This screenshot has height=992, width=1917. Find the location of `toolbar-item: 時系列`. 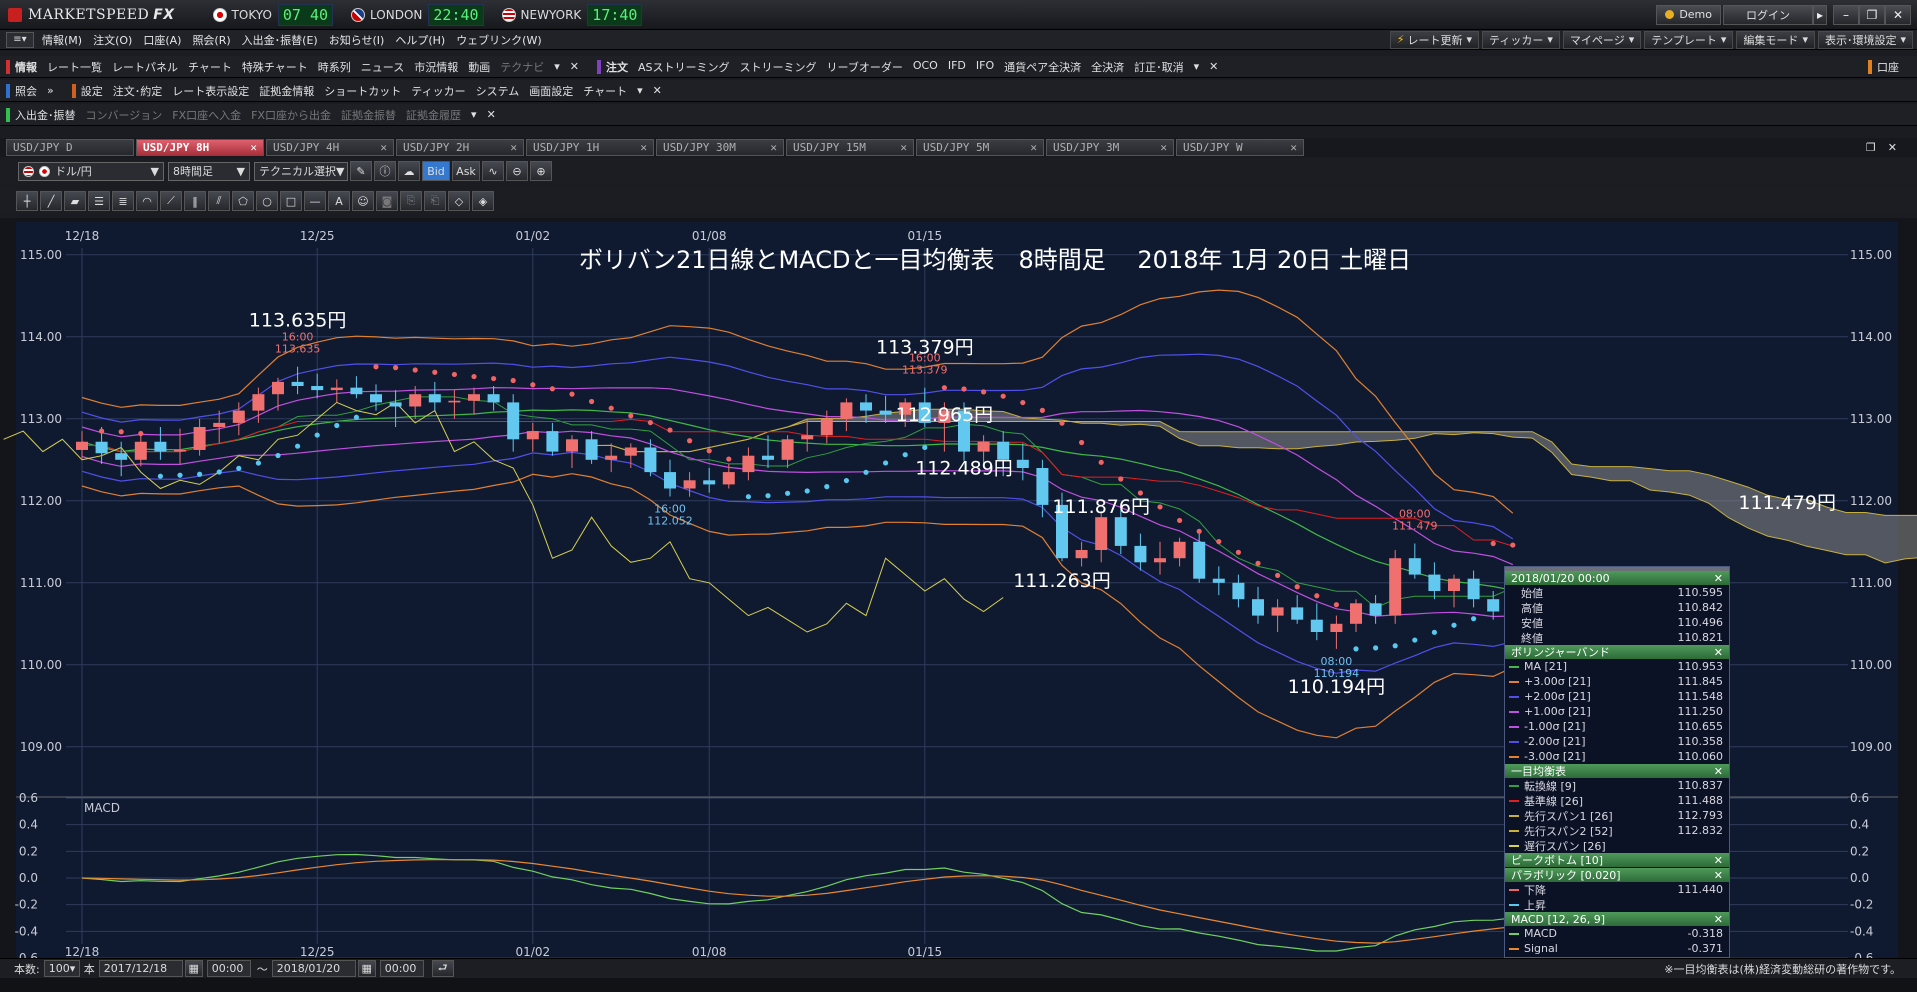

toolbar-item: 時系列 is located at coordinates (334, 67).